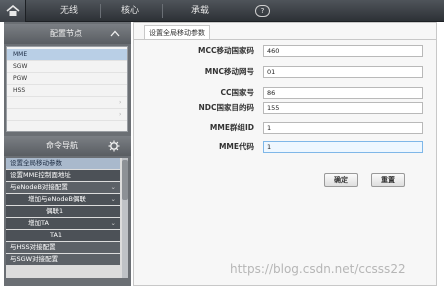 Image resolution: width=444 pixels, height=286 pixels. What do you see at coordinates (130, 11) in the screenshot?
I see `nav-item-core: 核心` at bounding box center [130, 11].